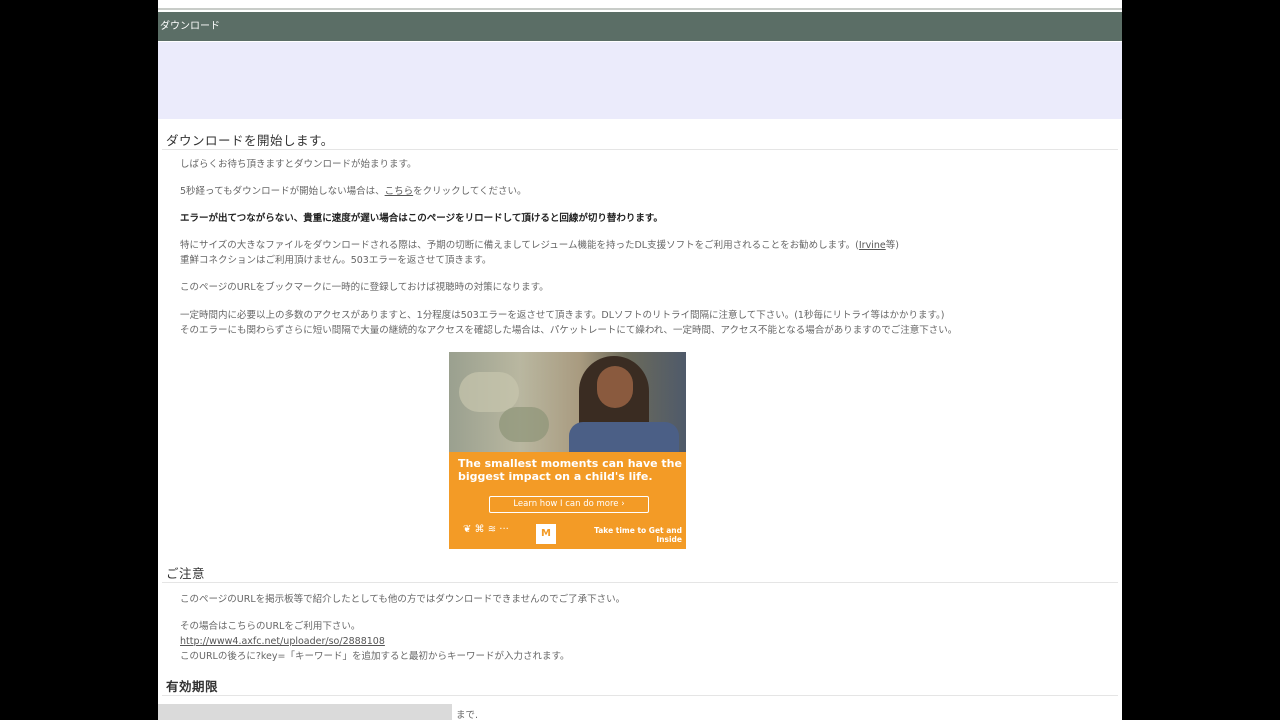  I want to click on click-here-suffix: をクリックしてください。, so click(470, 191).